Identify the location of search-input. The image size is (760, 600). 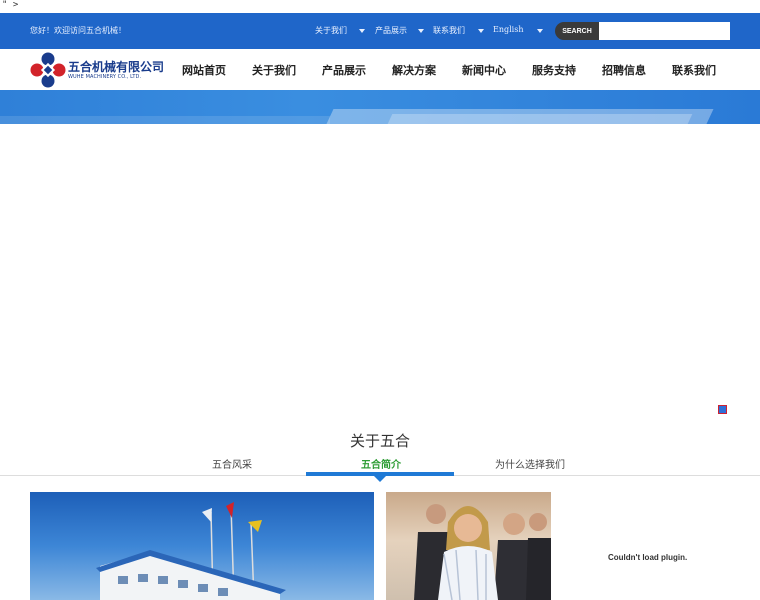
(664, 31).